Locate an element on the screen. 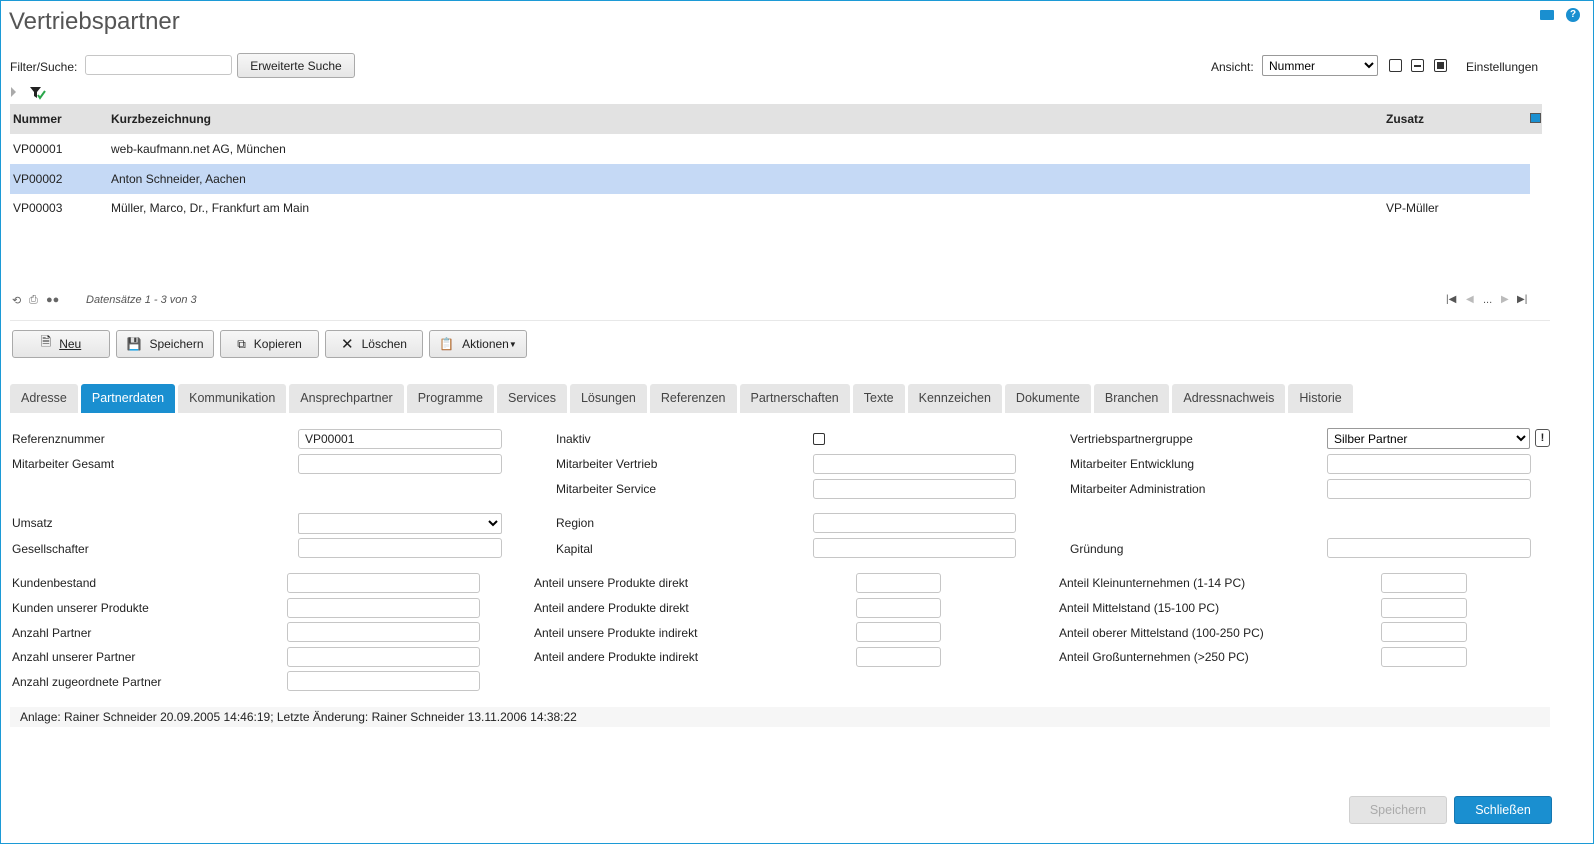 This screenshot has height=844, width=1594. kunden-unserer-produkte-label: Kunden unserer Produkte is located at coordinates (80, 608).